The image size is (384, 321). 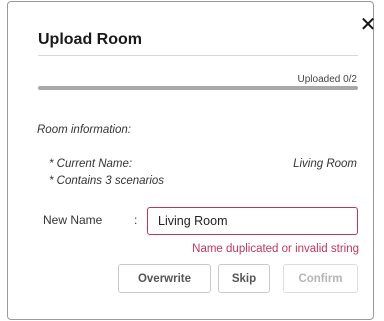 What do you see at coordinates (327, 79) in the screenshot?
I see `upload-progress-label: Uploaded 0/2` at bounding box center [327, 79].